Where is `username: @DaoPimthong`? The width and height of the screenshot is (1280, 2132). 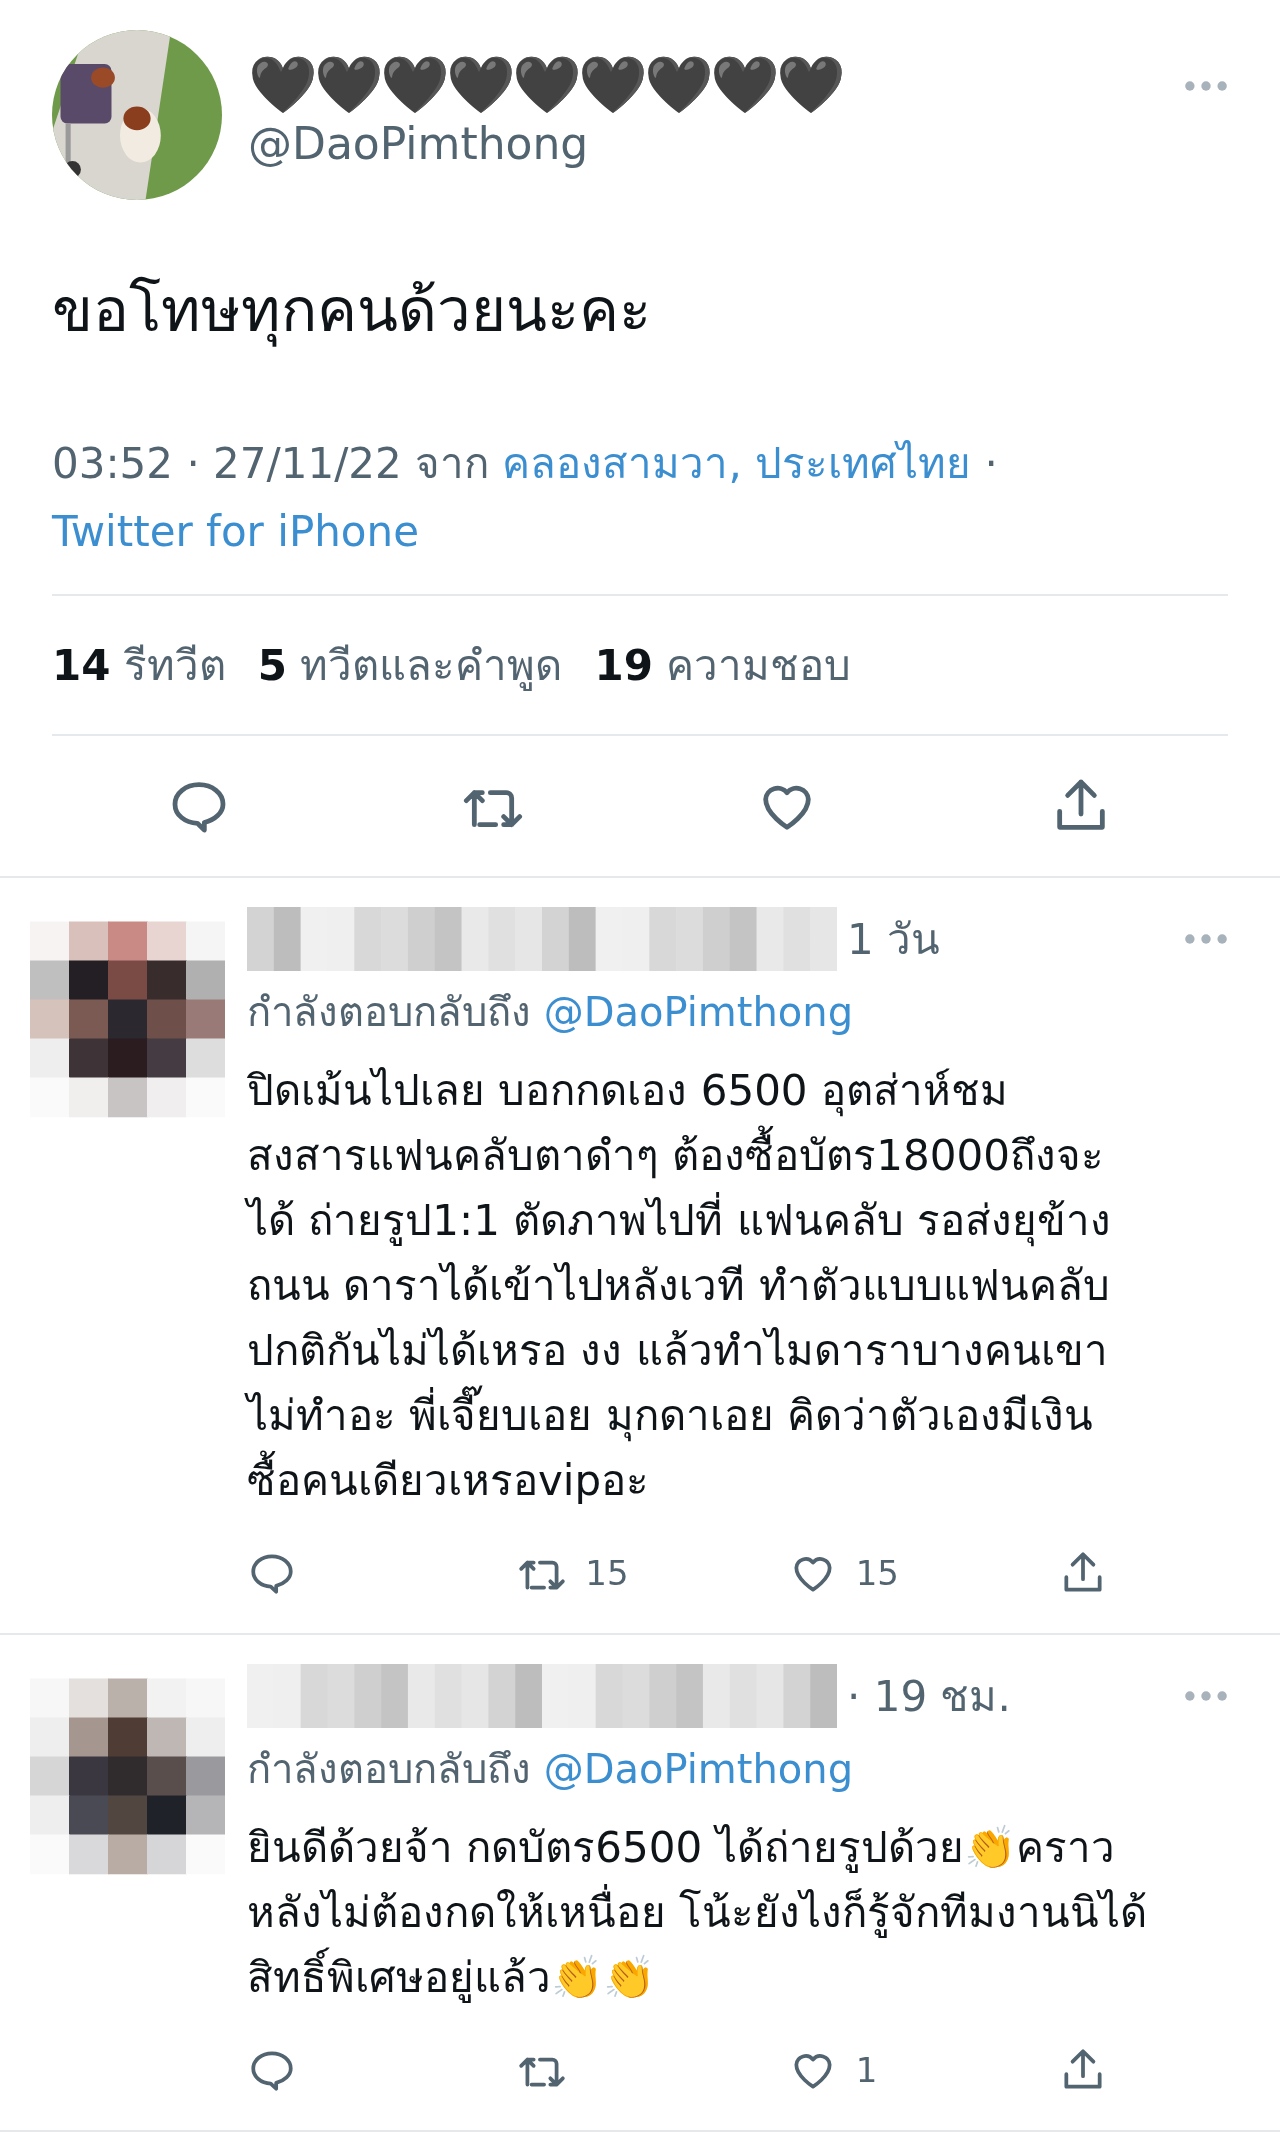 username: @DaoPimthong is located at coordinates (419, 143).